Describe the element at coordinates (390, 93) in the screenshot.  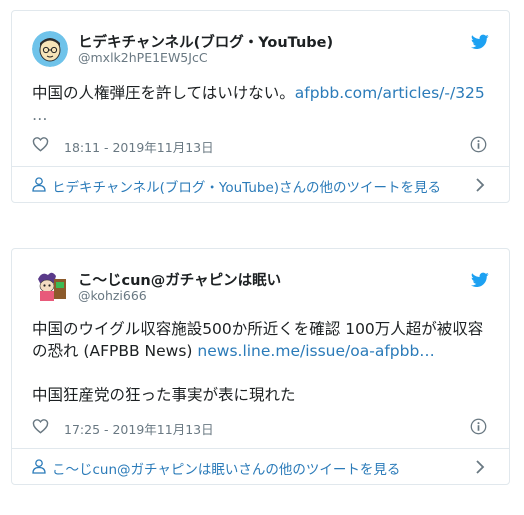
I see `tweet-link: afpbb.com/articles/-/325` at that location.